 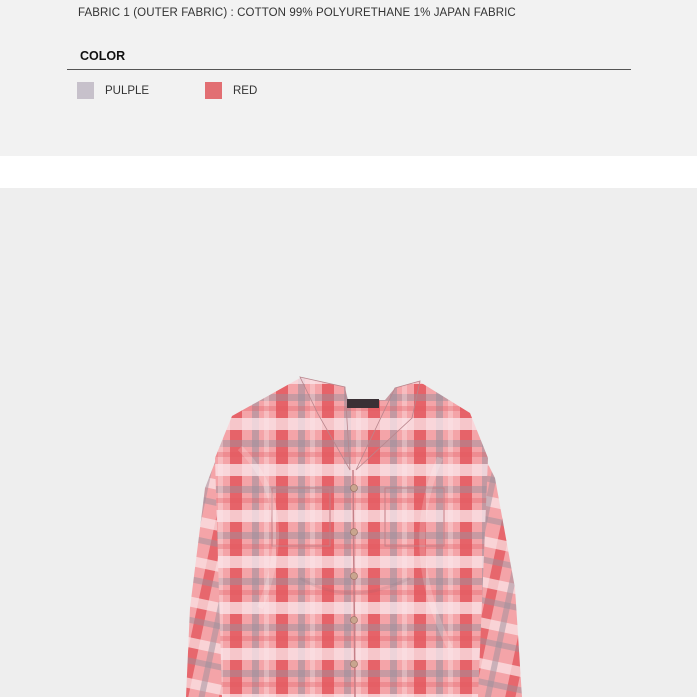 What do you see at coordinates (348, 172) in the screenshot?
I see `section-separator` at bounding box center [348, 172].